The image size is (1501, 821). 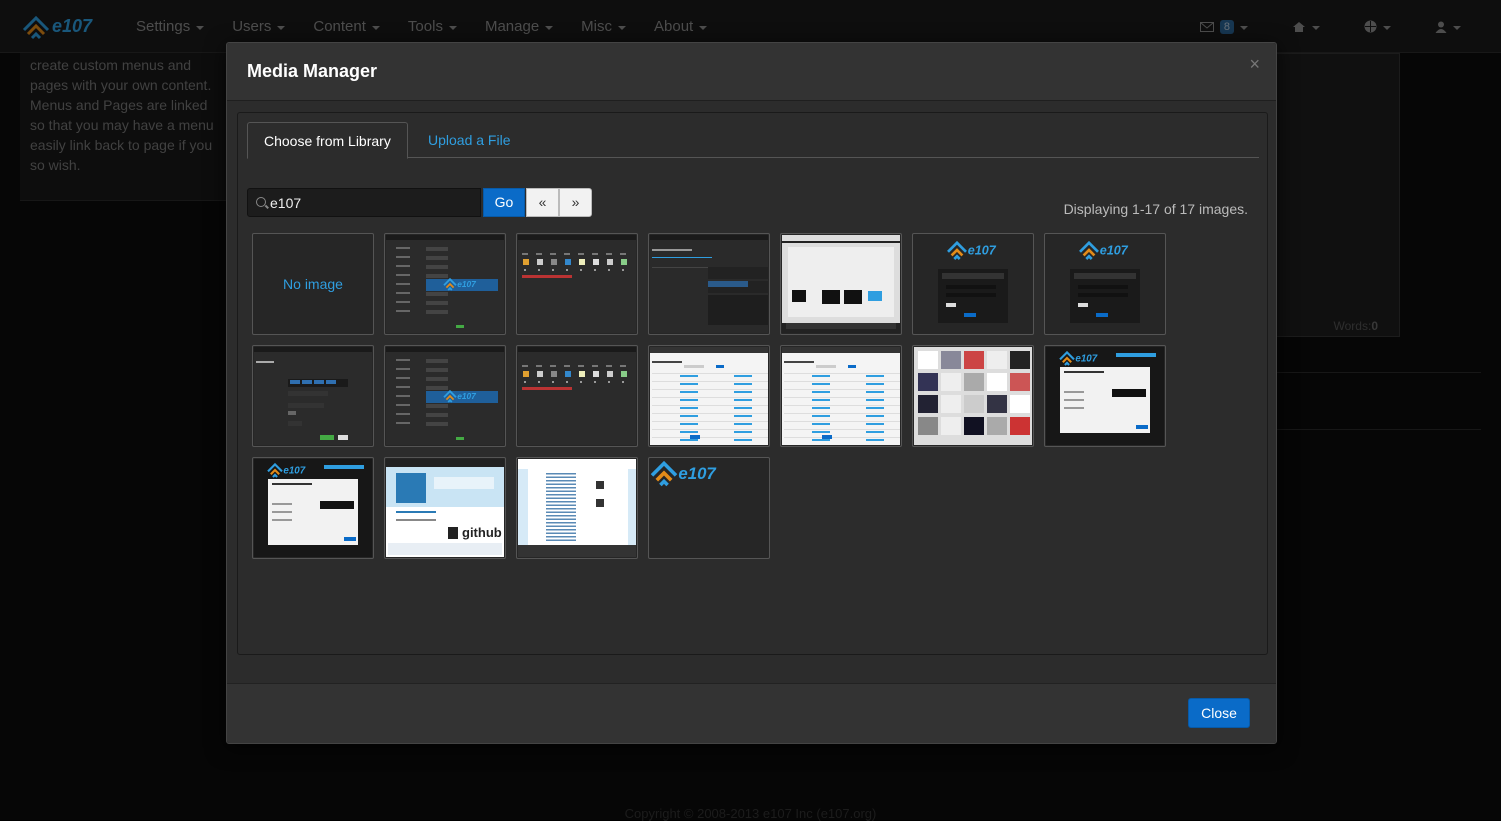 I want to click on next-page-button: », so click(x=575, y=202).